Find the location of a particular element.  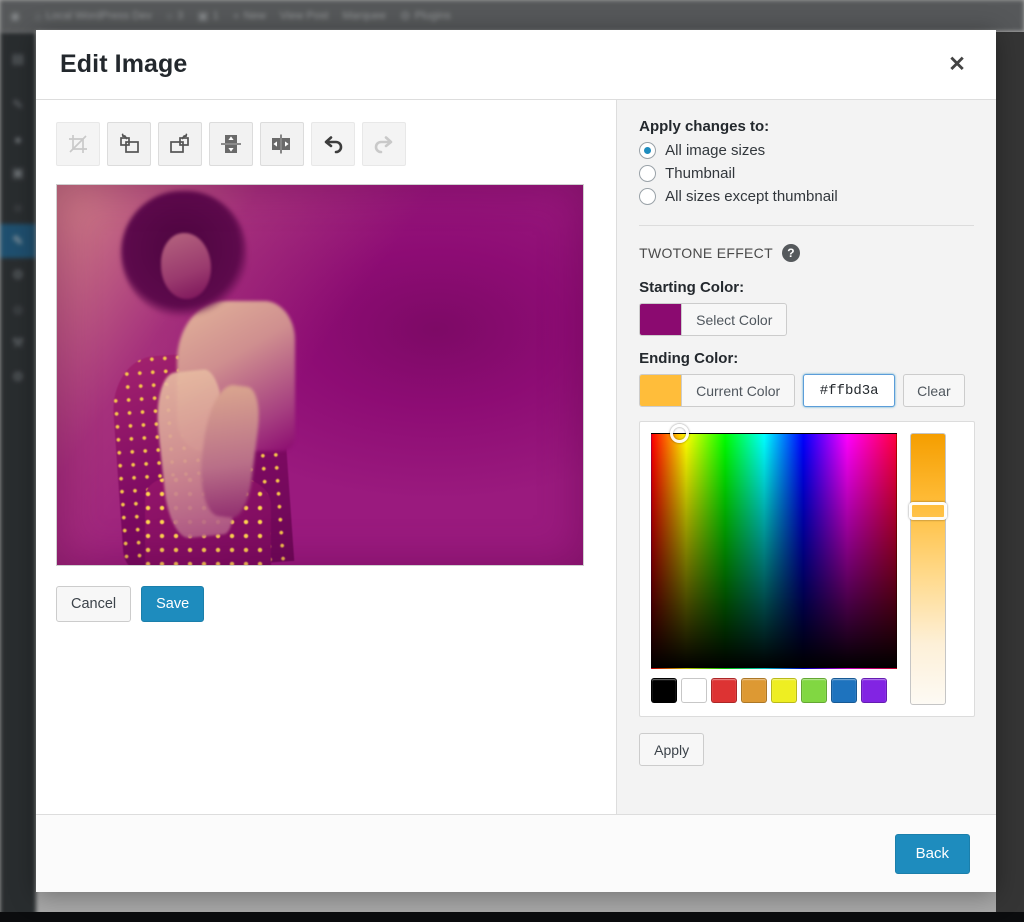

ending-color-block: Ending Color: Current Color Clear is located at coordinates (806, 378).